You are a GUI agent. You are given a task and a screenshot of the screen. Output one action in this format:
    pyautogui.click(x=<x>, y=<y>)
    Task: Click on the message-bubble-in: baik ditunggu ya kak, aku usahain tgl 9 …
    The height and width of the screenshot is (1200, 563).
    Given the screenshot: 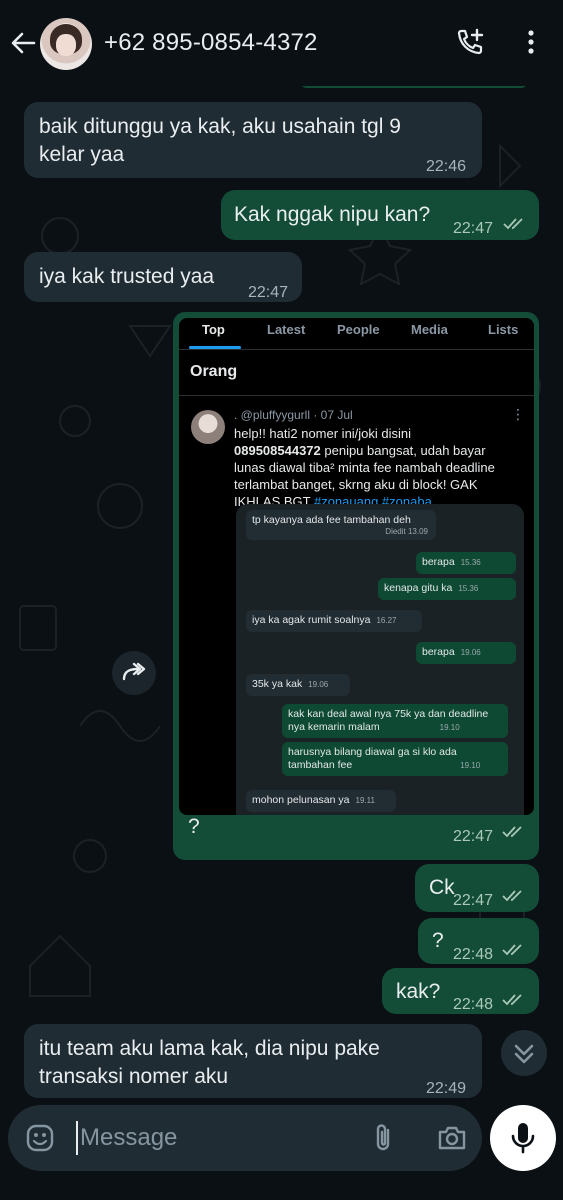 What is the action you would take?
    pyautogui.click(x=253, y=140)
    